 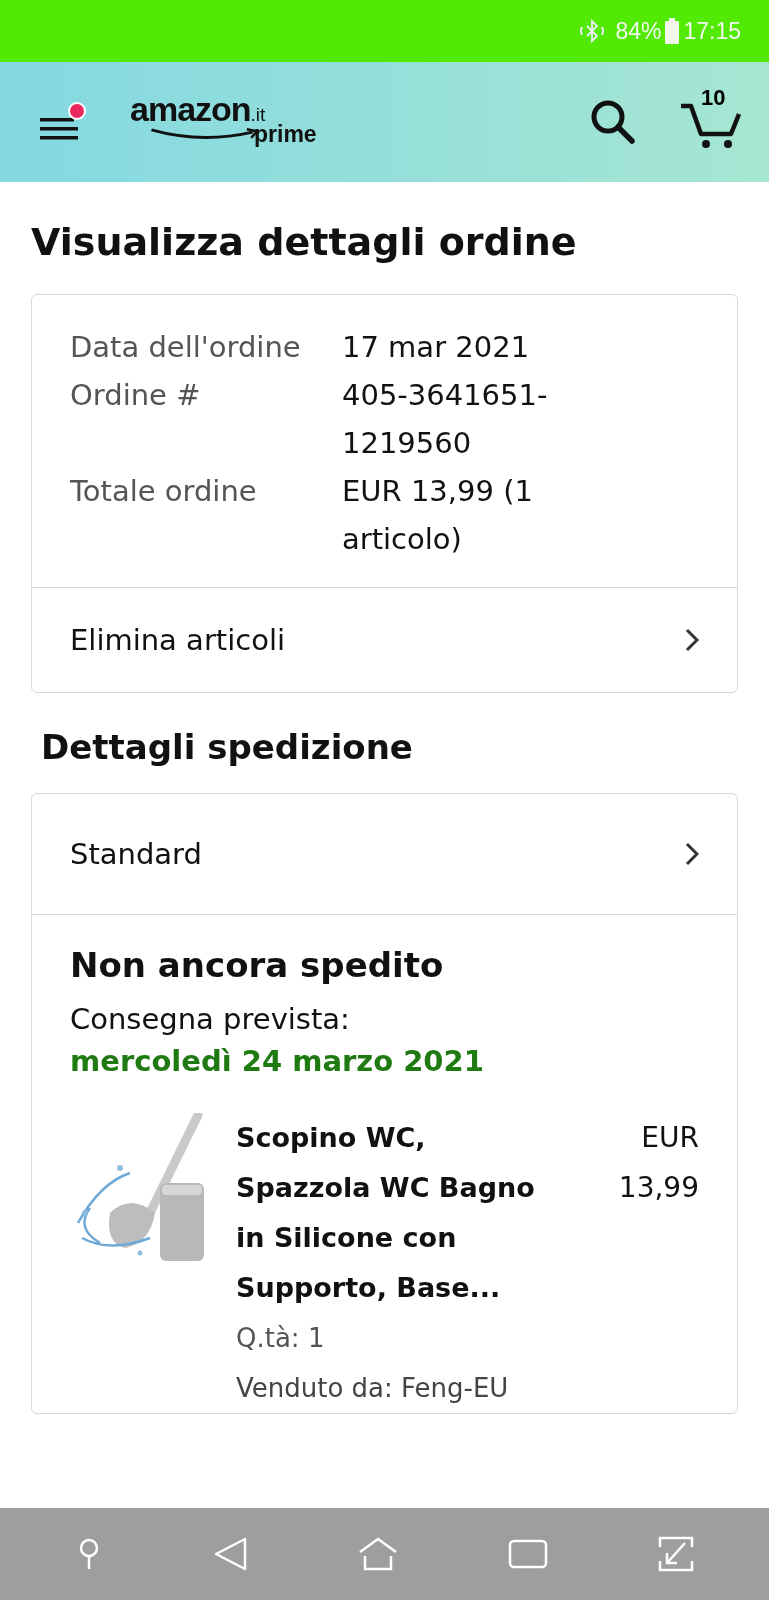 I want to click on price: EUR 13,99, so click(x=658, y=1163).